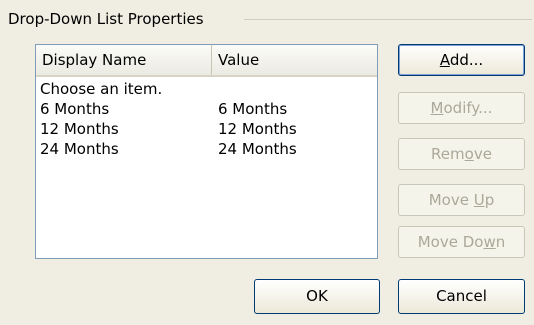  I want to click on move-up-button-label-post: p, so click(489, 200).